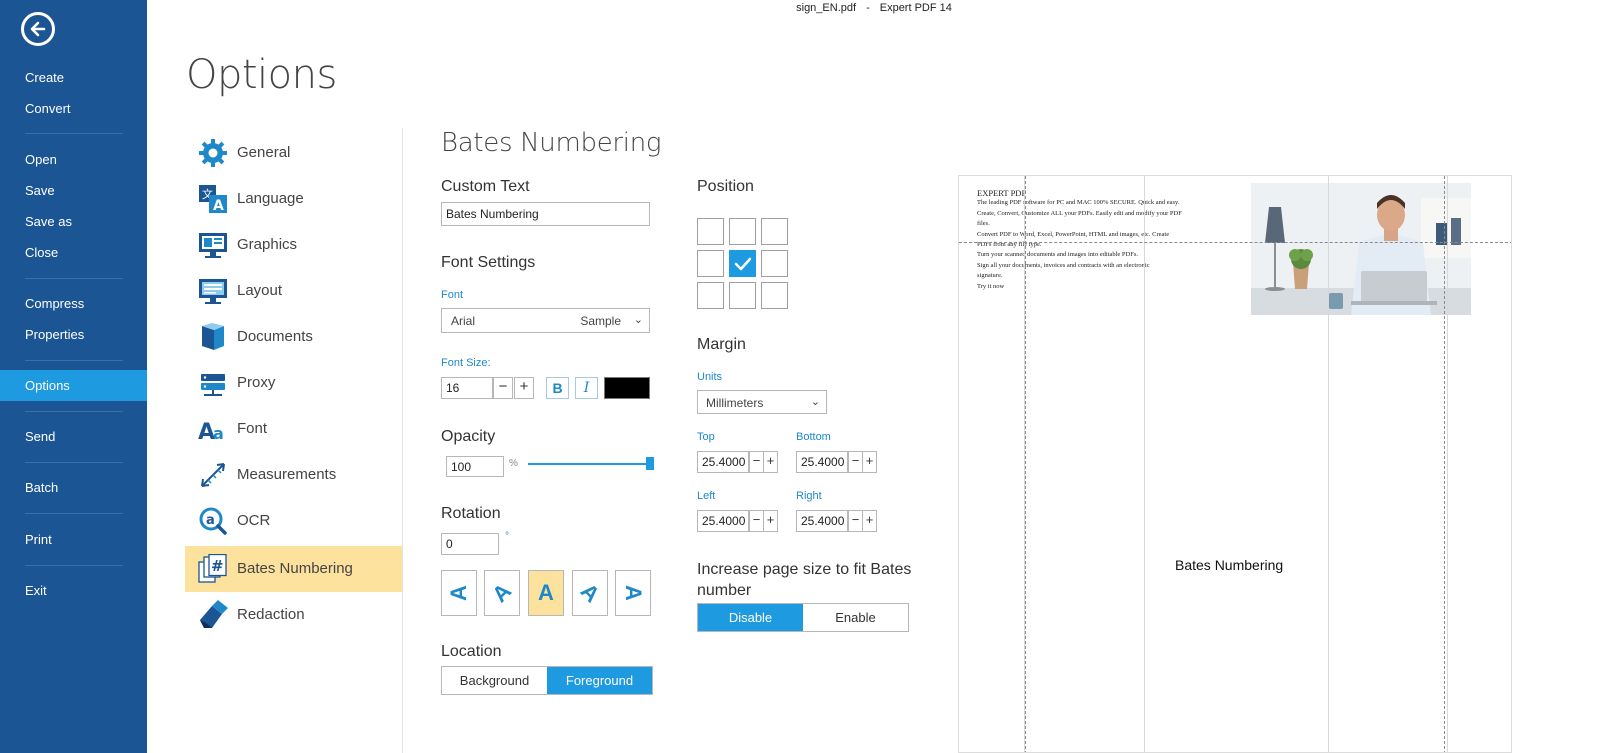 The image size is (1611, 753). What do you see at coordinates (710, 231) in the screenshot?
I see `position-top-left` at bounding box center [710, 231].